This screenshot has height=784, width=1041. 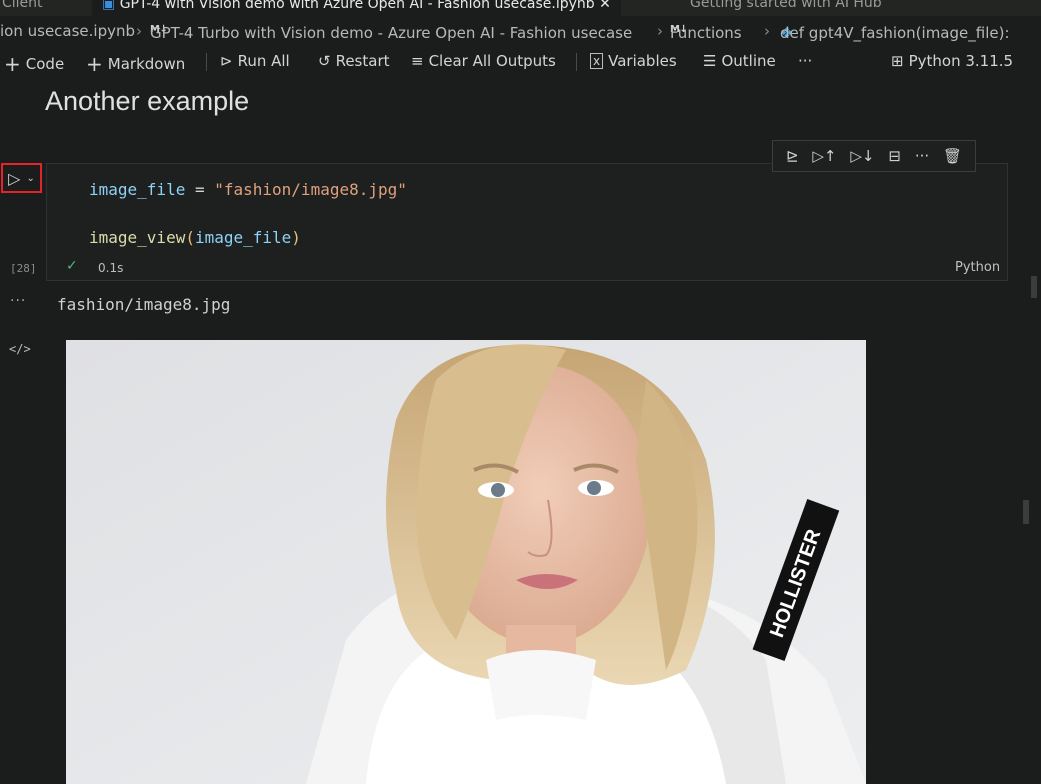 What do you see at coordinates (710, 61) in the screenshot?
I see `list-icon: ☰` at bounding box center [710, 61].